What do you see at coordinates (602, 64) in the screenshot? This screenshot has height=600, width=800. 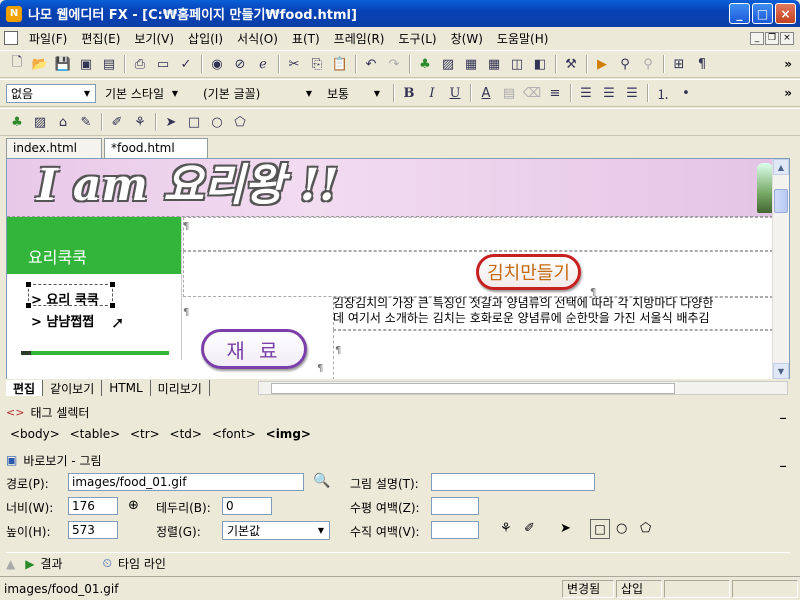 I see `play-icon: ▶` at bounding box center [602, 64].